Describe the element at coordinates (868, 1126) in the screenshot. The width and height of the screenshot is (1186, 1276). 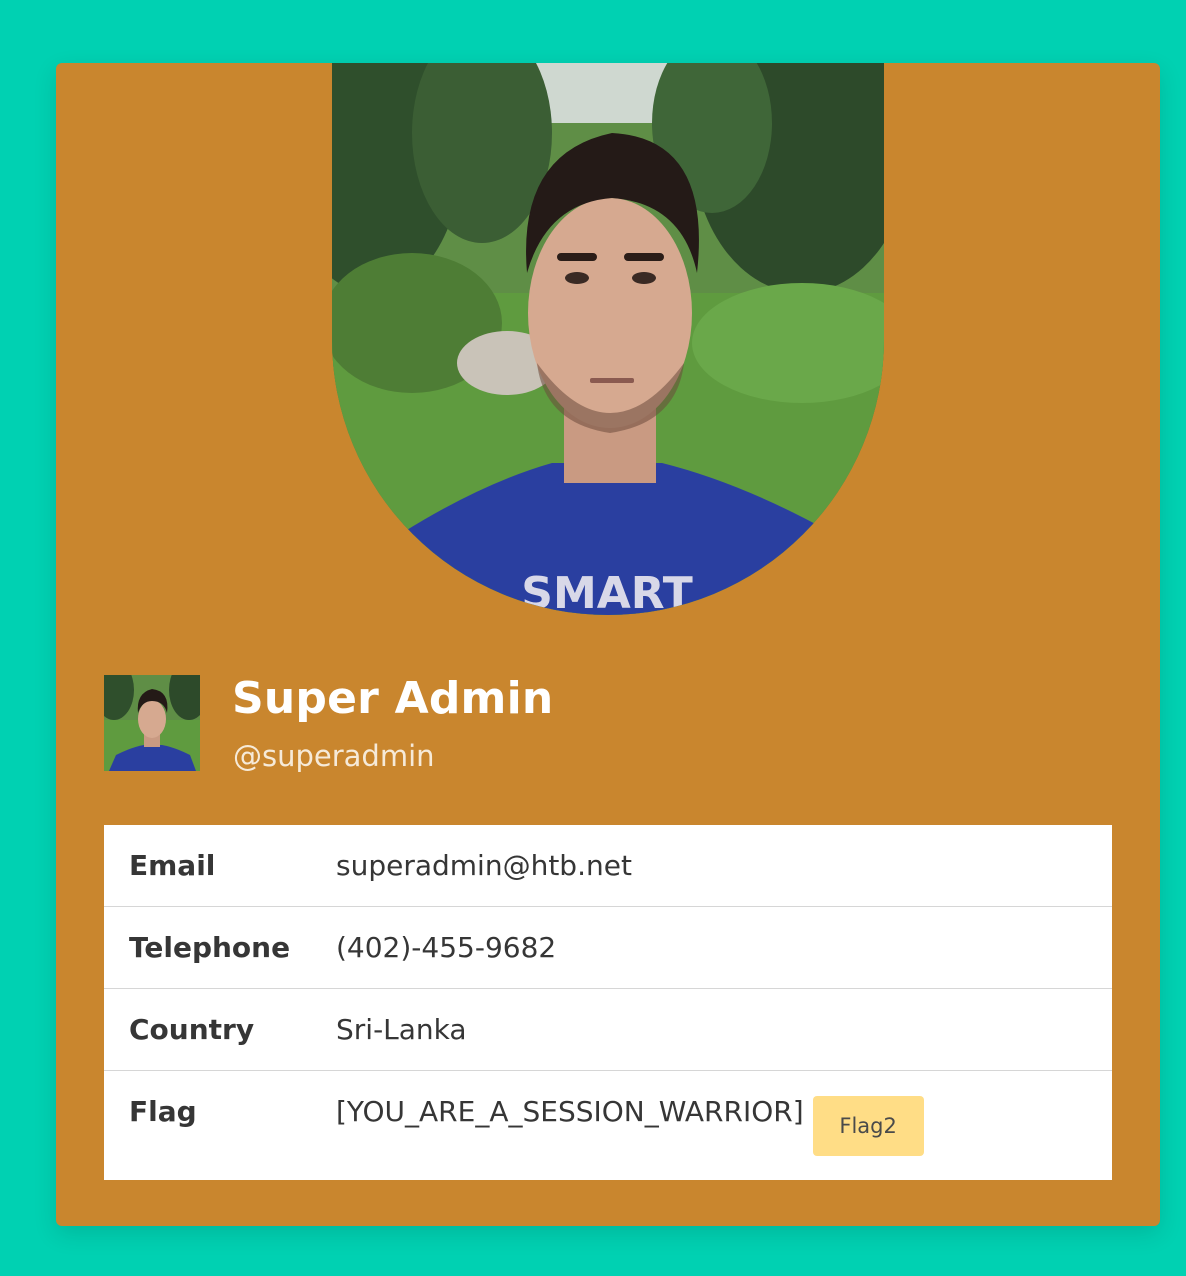
I see `flag2-button: Flag2` at that location.